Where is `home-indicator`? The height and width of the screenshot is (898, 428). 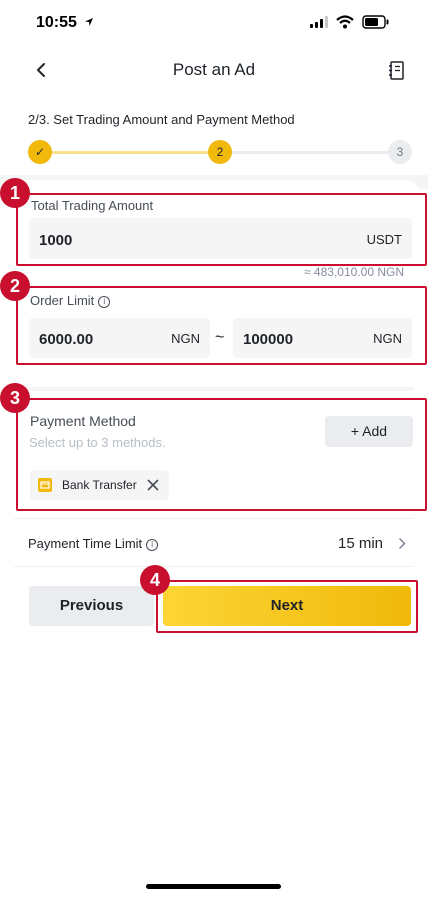
home-indicator is located at coordinates (213, 886).